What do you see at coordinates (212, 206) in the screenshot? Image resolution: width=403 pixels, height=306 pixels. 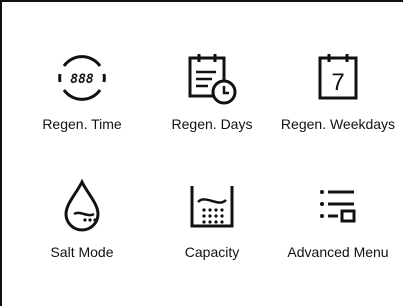 I see `tank-capacity-icon` at bounding box center [212, 206].